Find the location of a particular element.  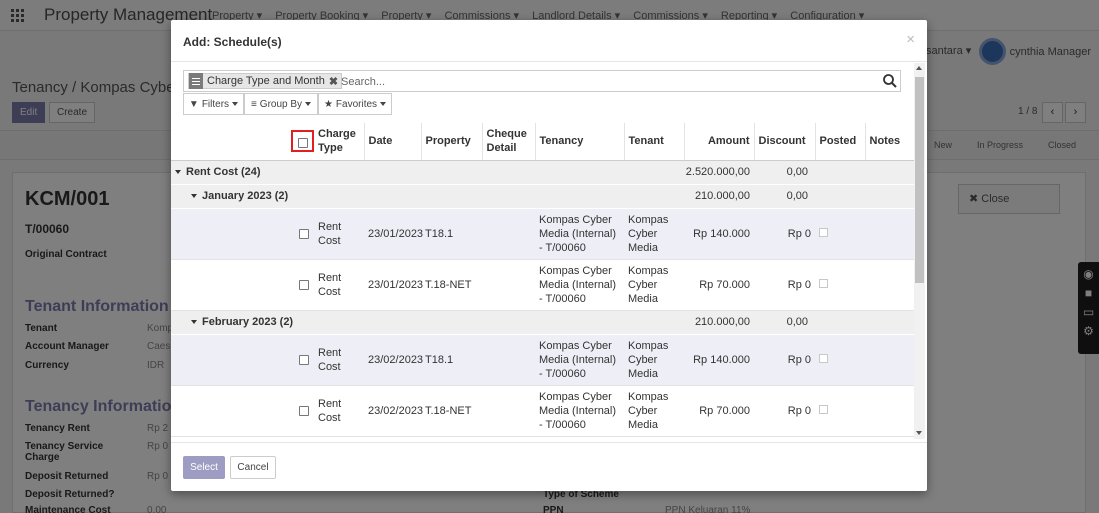

group-row-february: February 2023 (2) 210.000,00 0,00 is located at coordinates (542, 322).